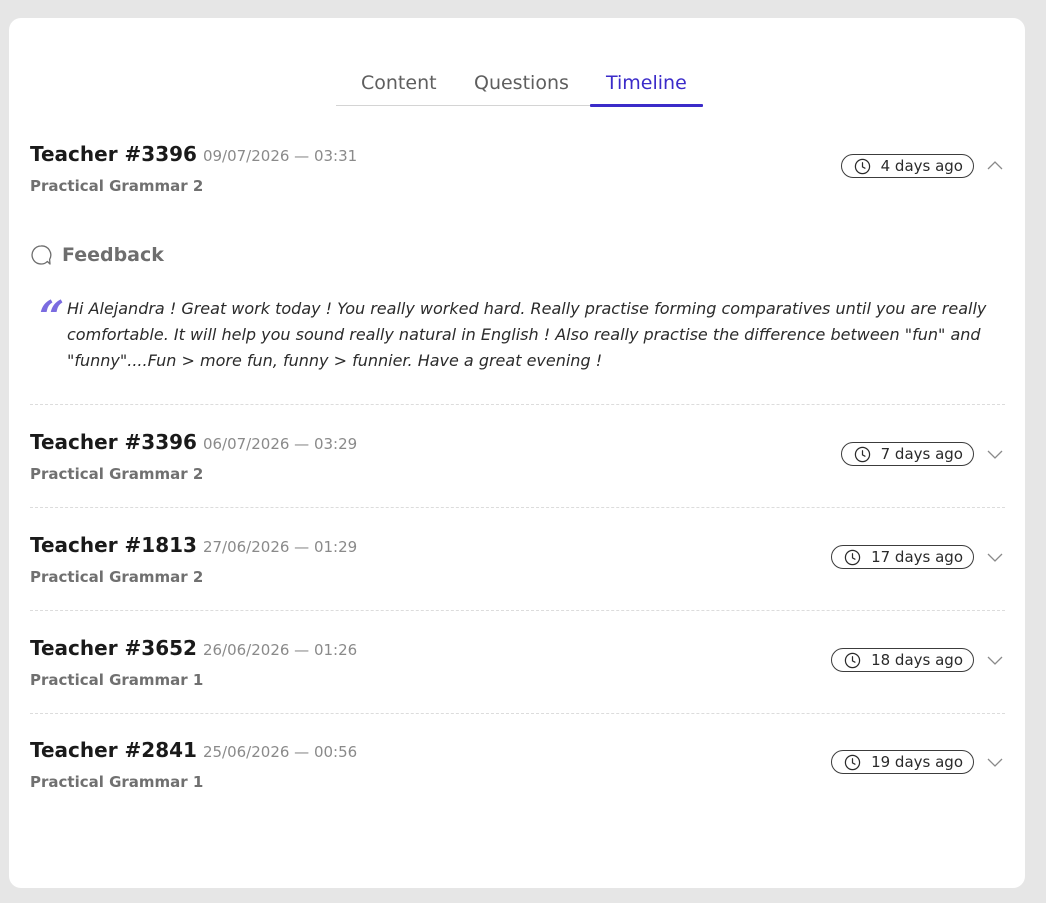 The image size is (1046, 903). What do you see at coordinates (995, 166) in the screenshot?
I see `chevron-up-icon` at bounding box center [995, 166].